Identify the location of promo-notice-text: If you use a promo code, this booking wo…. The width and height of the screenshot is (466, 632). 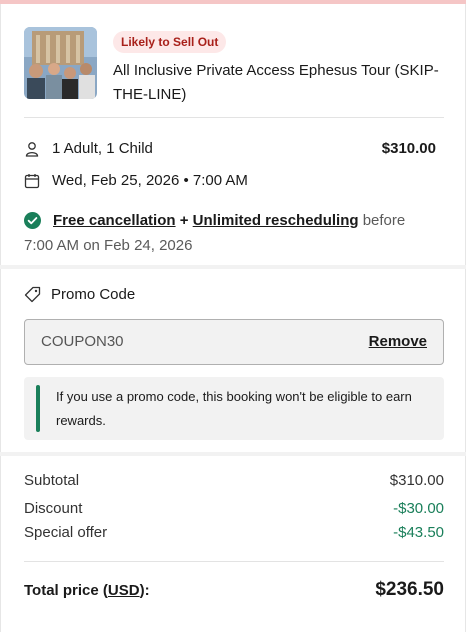
(234, 408).